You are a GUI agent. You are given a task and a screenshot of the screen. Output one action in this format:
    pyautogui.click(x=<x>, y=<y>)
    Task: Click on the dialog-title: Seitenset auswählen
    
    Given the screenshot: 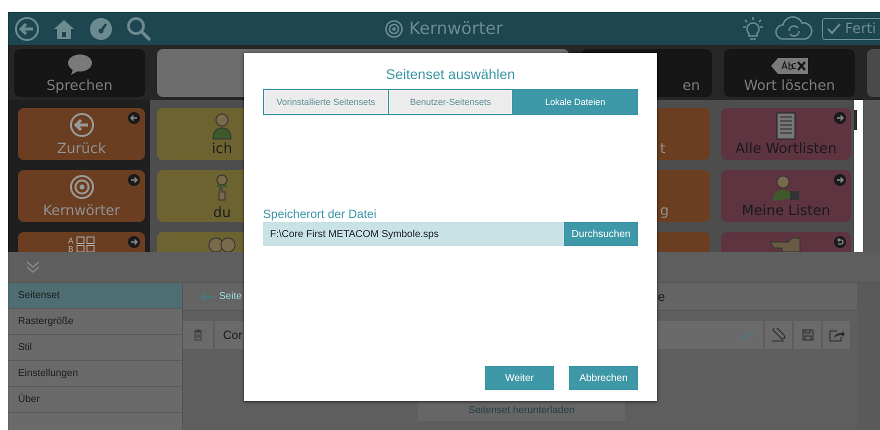 What is the action you would take?
    pyautogui.click(x=450, y=74)
    